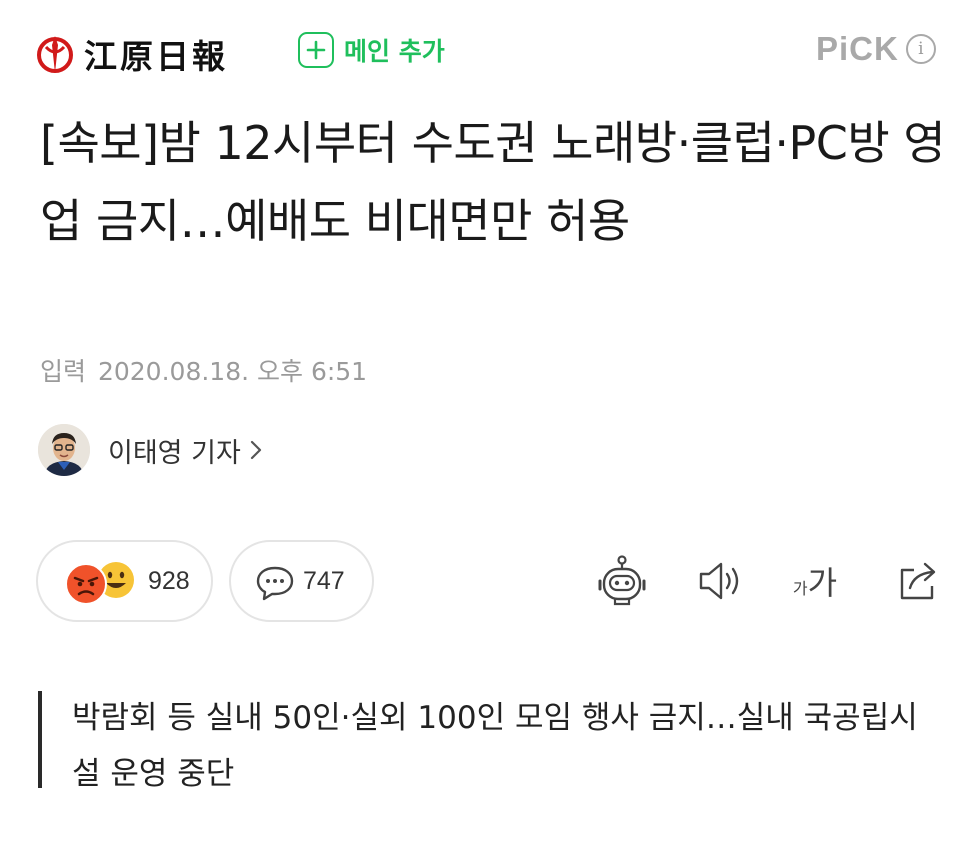 The height and width of the screenshot is (842, 980). I want to click on summary-bot-icon, so click(622, 580).